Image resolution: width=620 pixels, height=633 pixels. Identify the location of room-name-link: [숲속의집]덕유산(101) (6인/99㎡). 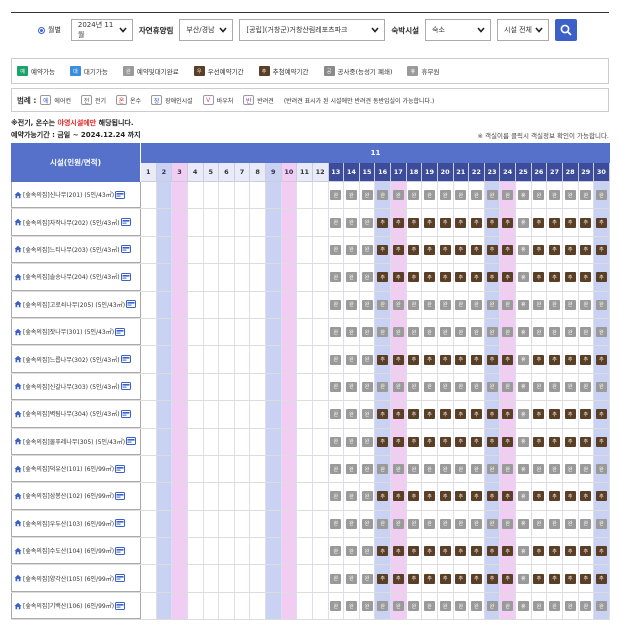
(76, 469).